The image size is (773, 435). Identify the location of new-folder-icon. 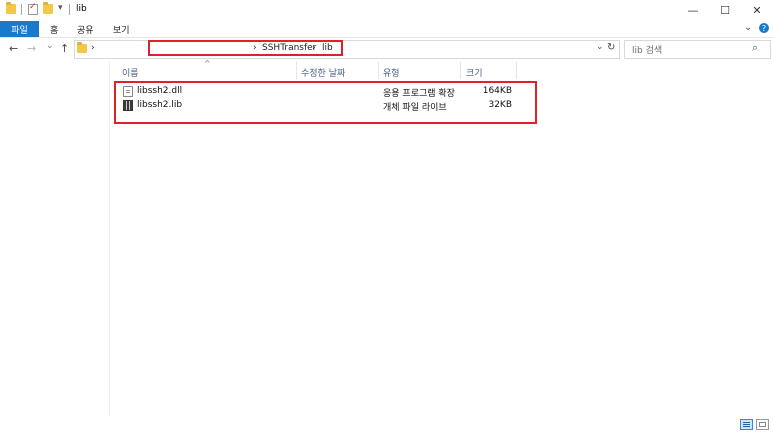
(48, 8).